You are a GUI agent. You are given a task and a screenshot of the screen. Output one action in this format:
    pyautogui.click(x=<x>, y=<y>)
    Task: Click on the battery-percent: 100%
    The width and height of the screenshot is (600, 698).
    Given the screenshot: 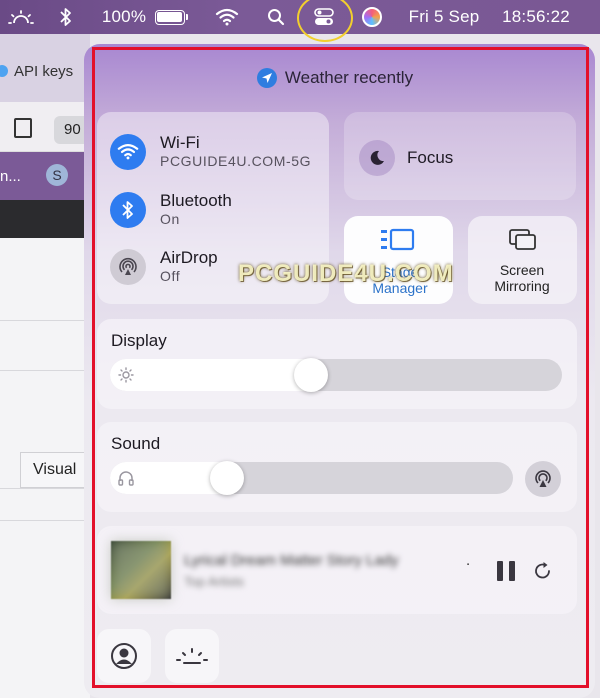 What is the action you would take?
    pyautogui.click(x=124, y=17)
    